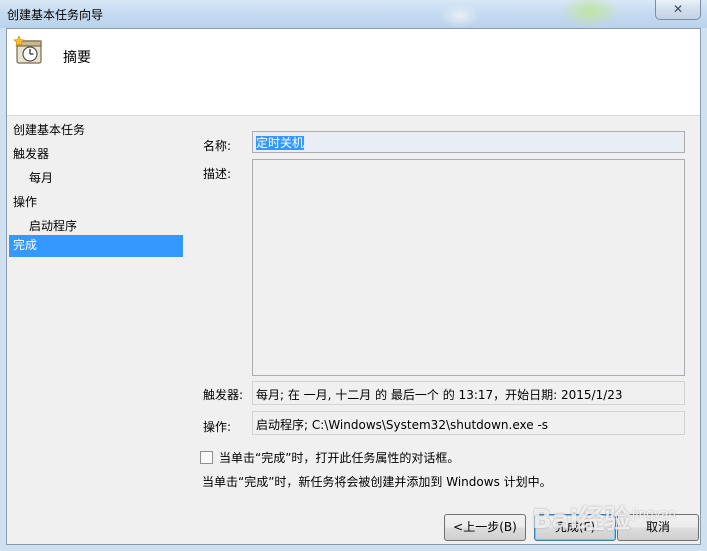 The height and width of the screenshot is (551, 707). Describe the element at coordinates (217, 174) in the screenshot. I see `description-label: 描述:` at that location.